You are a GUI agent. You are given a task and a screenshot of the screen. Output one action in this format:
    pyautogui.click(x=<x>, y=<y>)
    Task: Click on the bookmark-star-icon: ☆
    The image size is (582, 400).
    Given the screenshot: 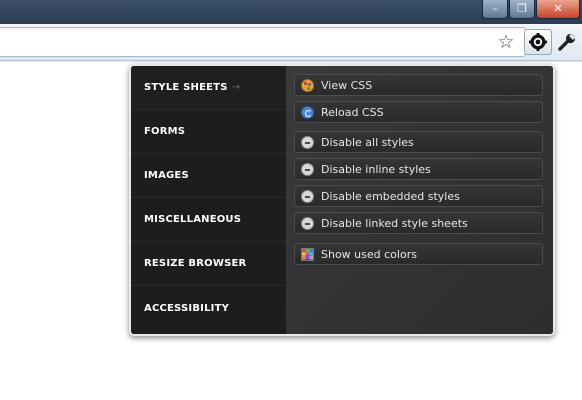 What is the action you would take?
    pyautogui.click(x=506, y=42)
    